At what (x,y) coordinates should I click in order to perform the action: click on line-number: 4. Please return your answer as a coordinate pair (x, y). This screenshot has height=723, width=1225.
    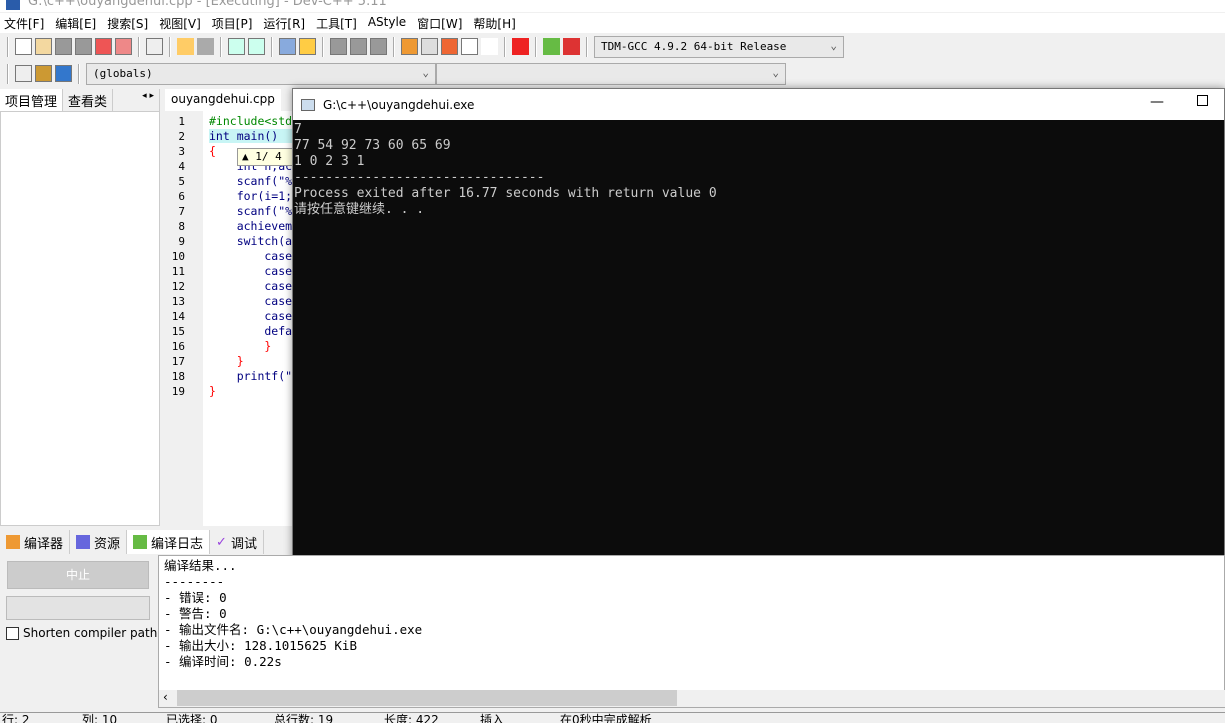
    Looking at the image, I should click on (181, 166).